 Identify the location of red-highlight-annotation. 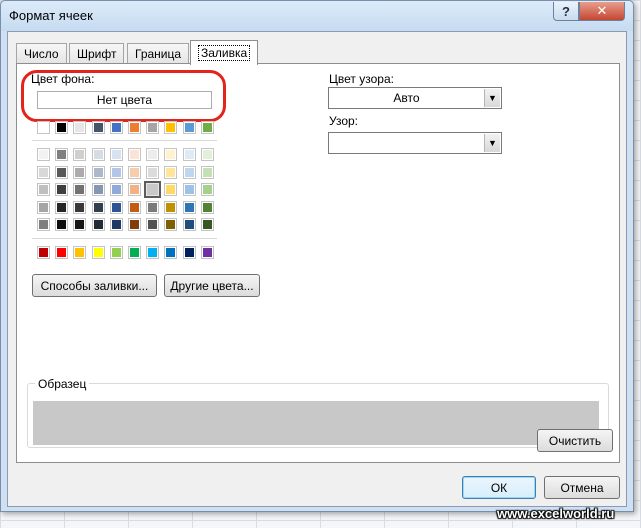
(123, 96).